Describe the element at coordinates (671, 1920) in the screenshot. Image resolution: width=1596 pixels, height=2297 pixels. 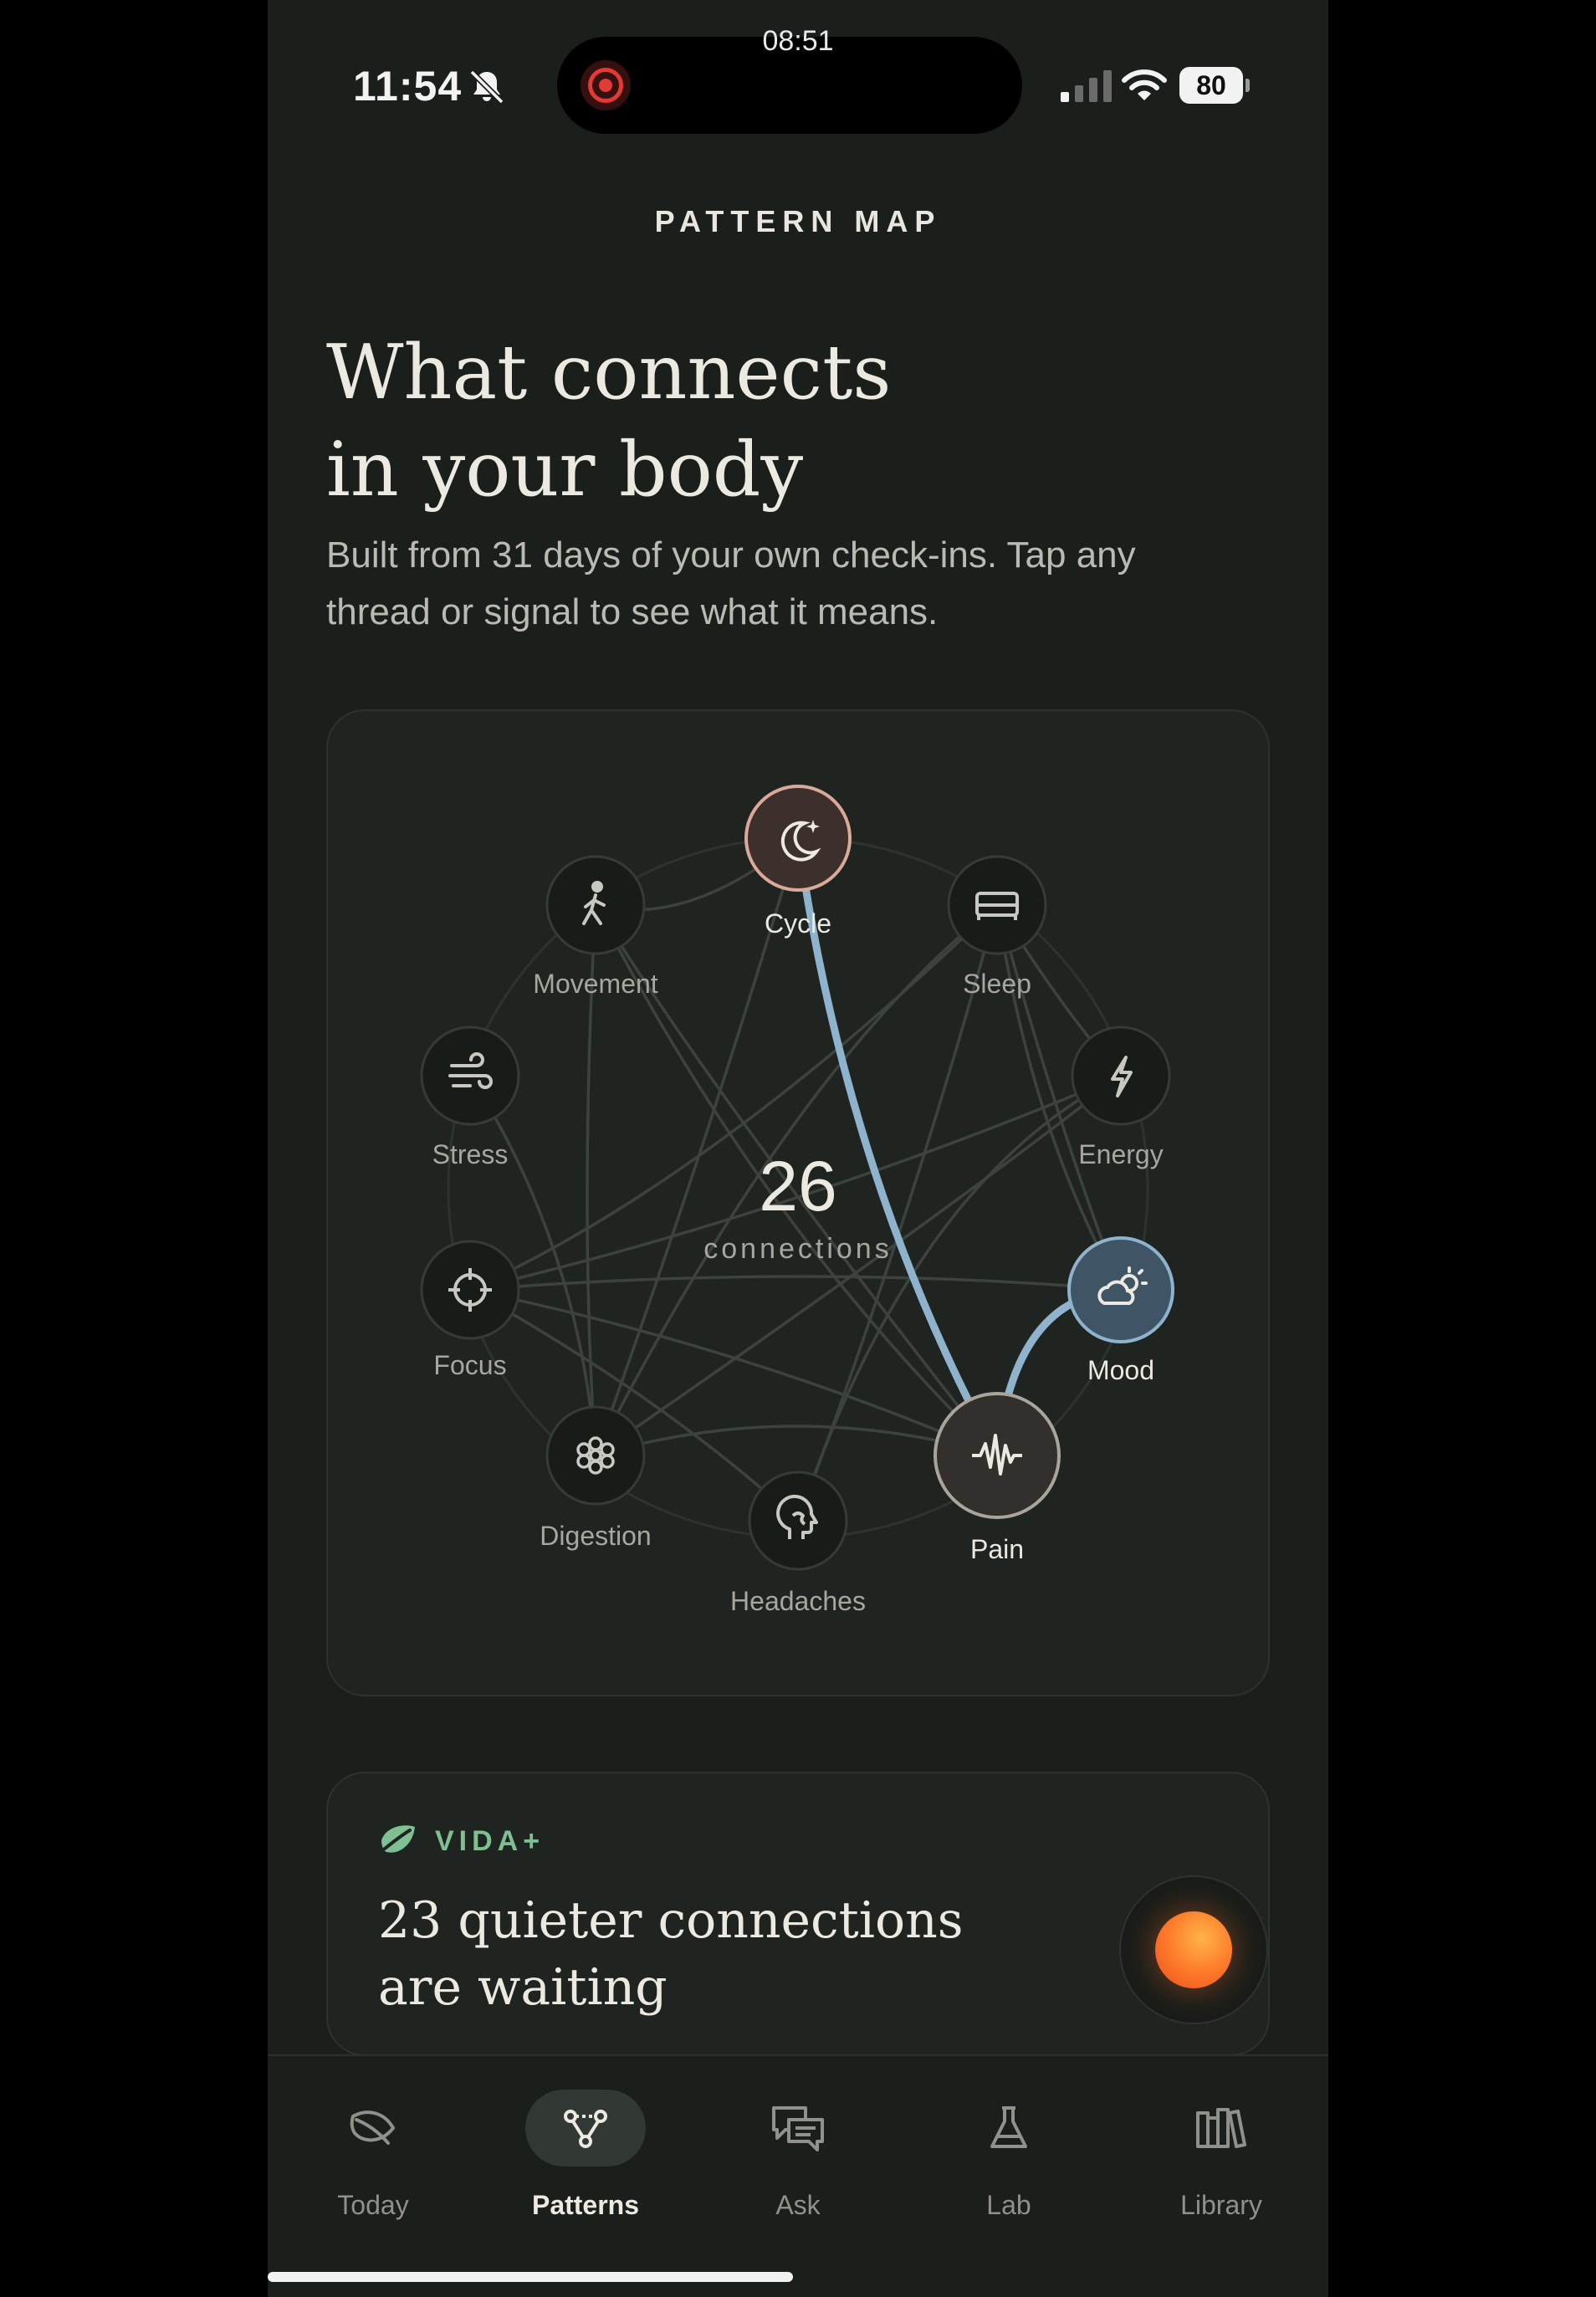
I see `vida-plus-message-line1: 23 quieter connections` at that location.